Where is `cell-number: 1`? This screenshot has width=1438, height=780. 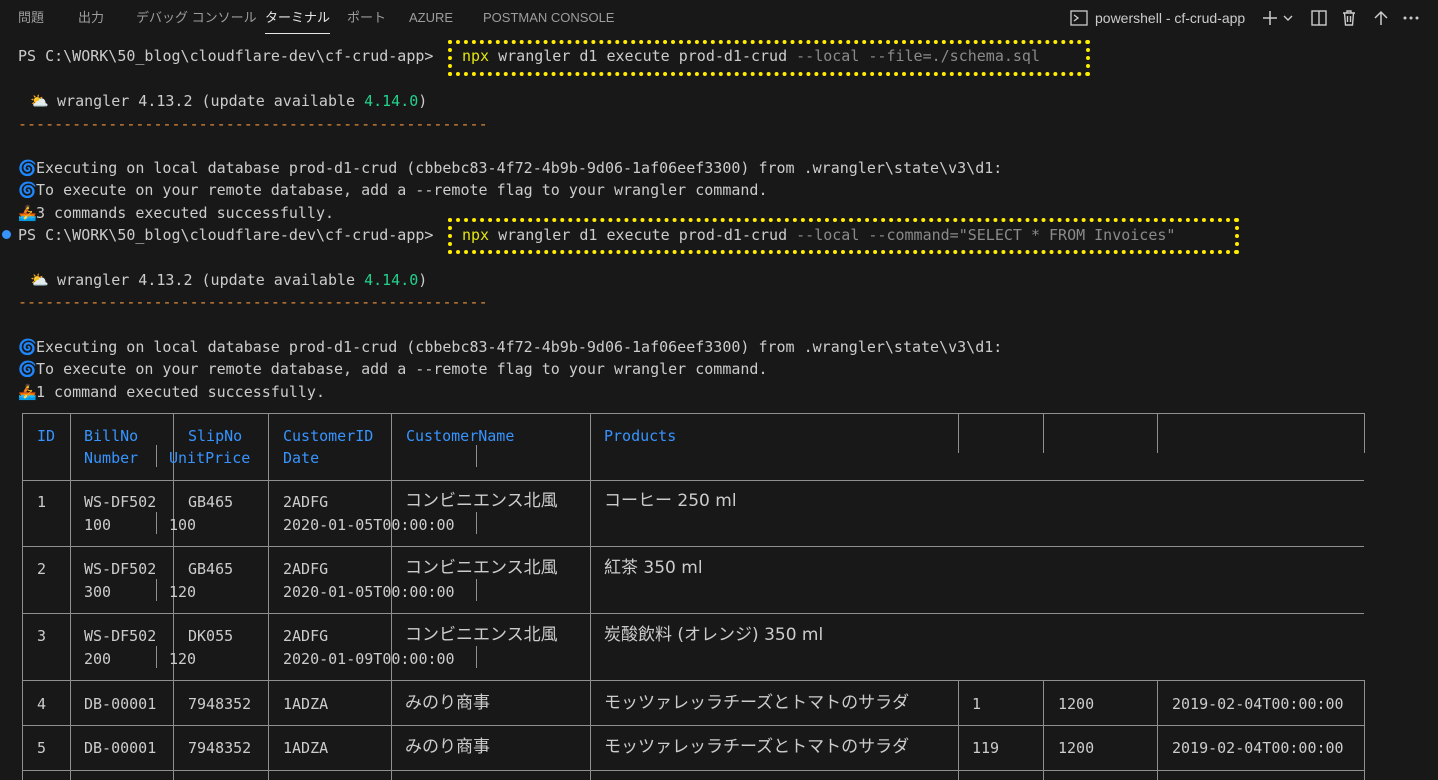 cell-number: 1 is located at coordinates (977, 704).